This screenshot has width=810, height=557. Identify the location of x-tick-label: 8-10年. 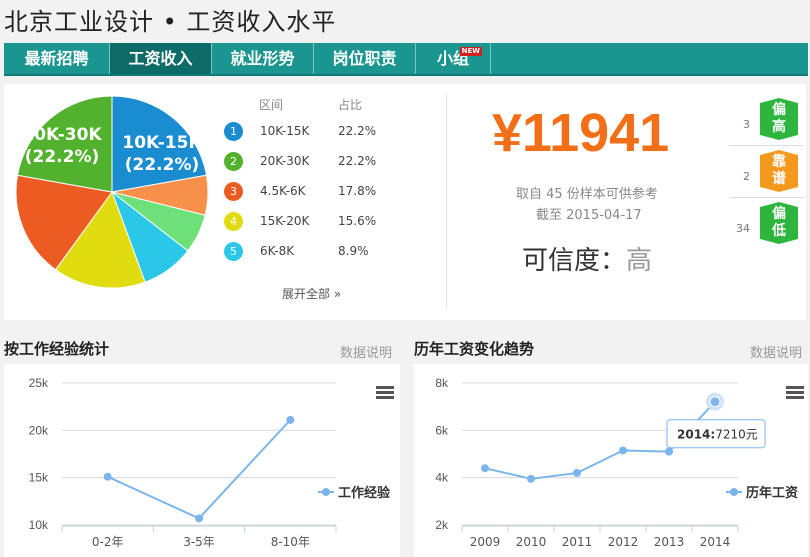
(290, 542).